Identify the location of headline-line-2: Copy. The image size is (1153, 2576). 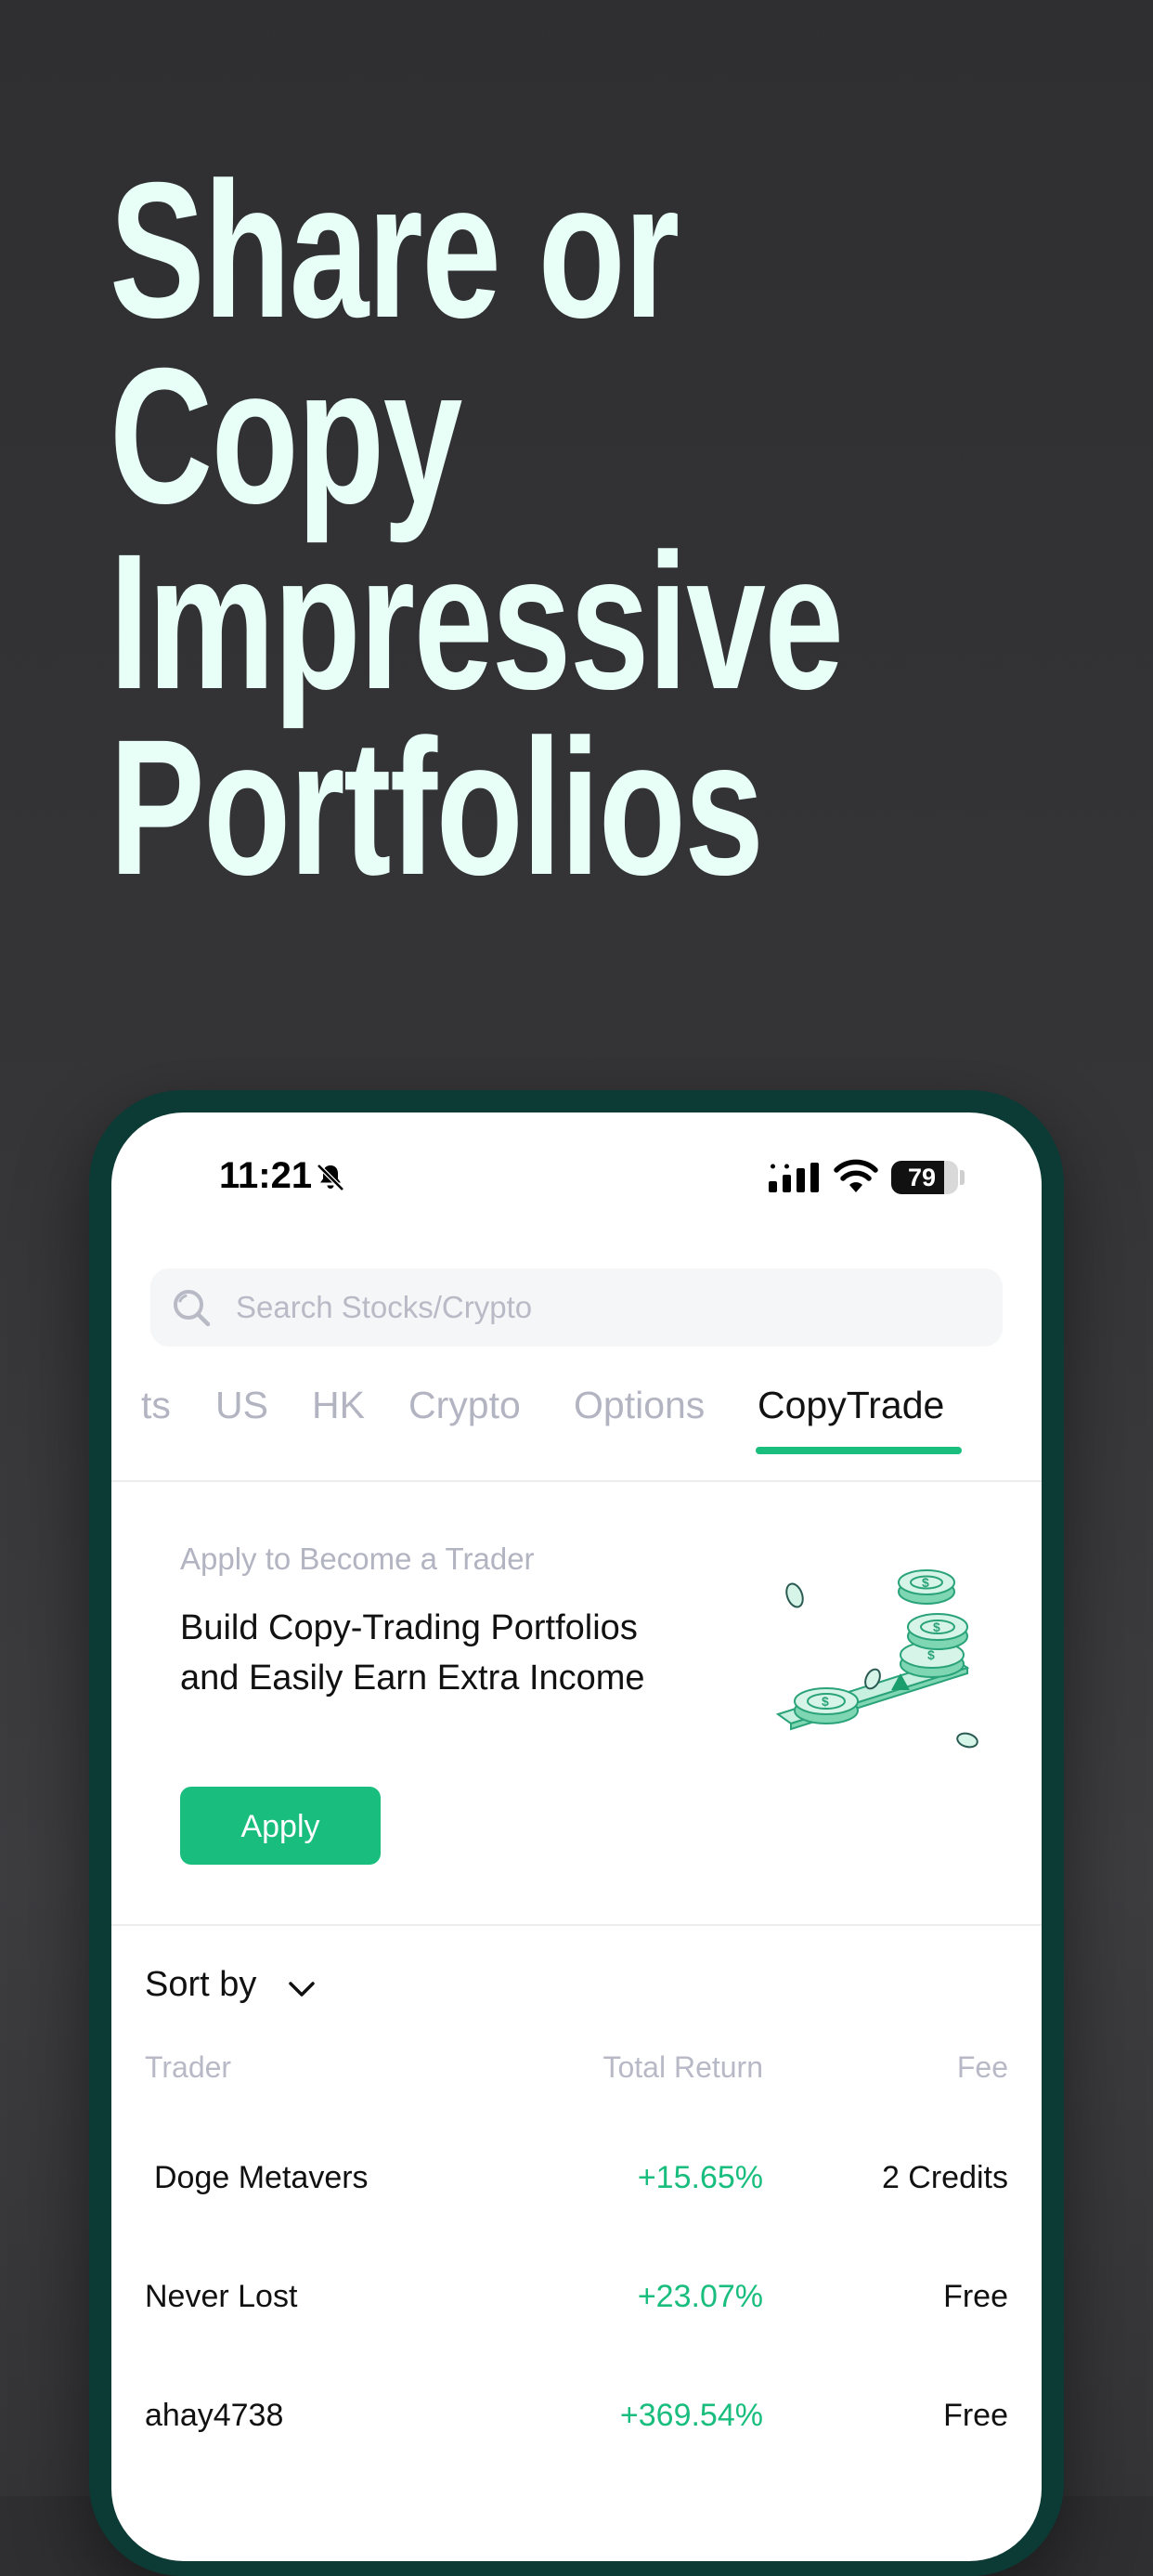
(286, 436).